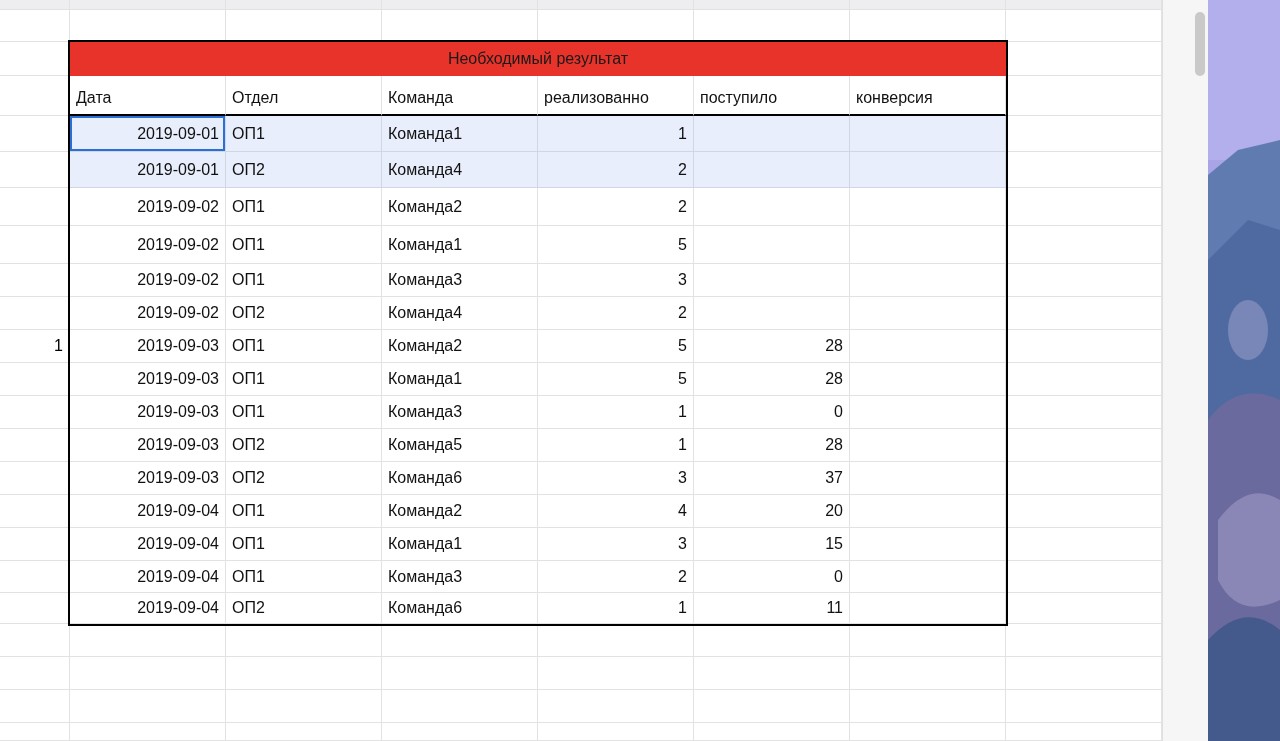  What do you see at coordinates (616, 511) in the screenshot?
I see `table-cell: 4` at bounding box center [616, 511].